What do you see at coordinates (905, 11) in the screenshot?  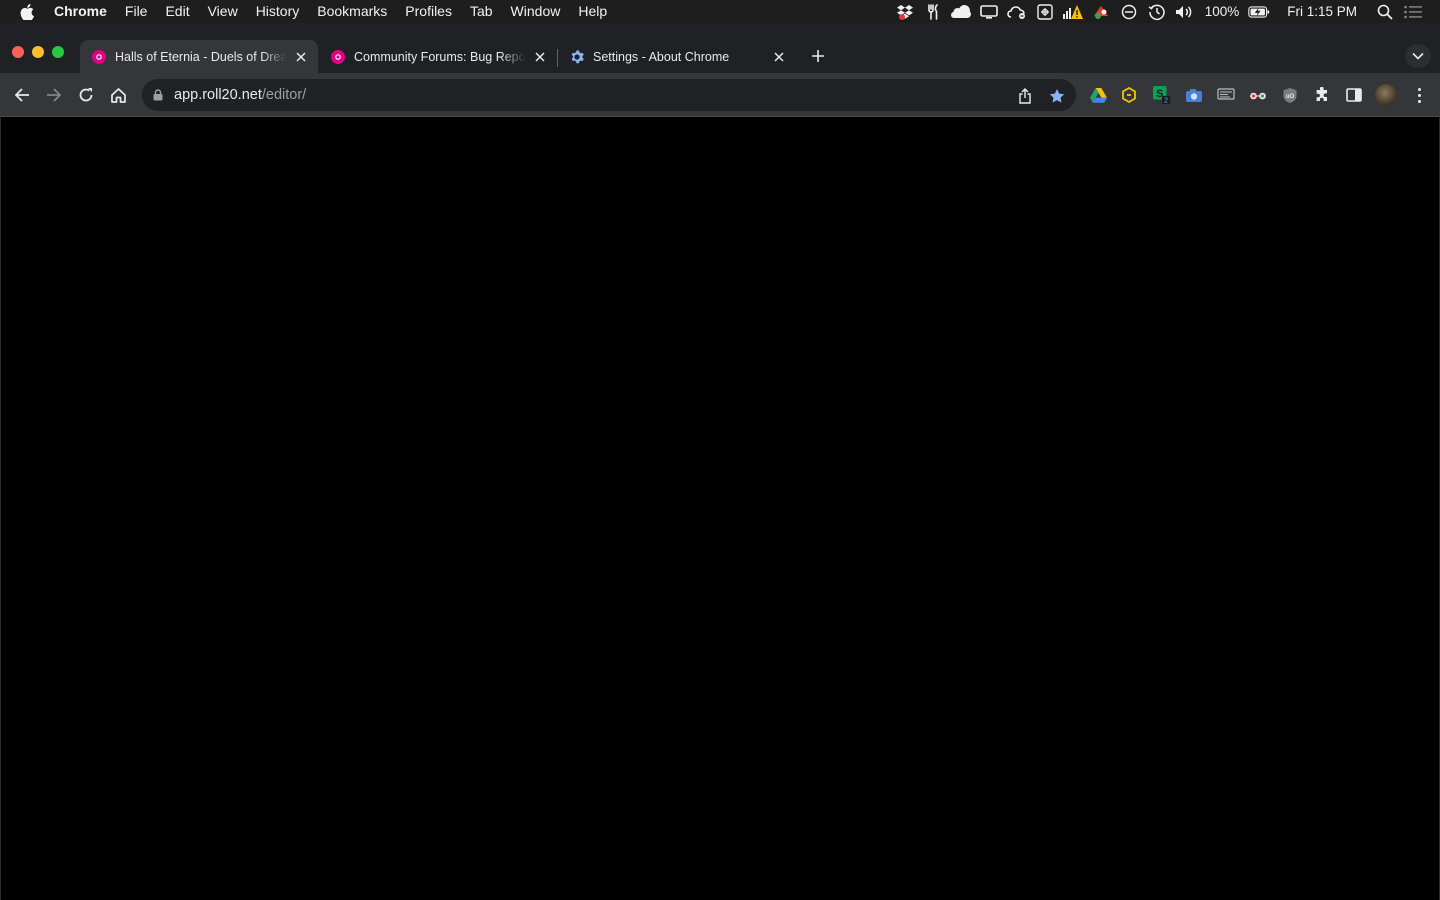 I see `dropbox-icon` at bounding box center [905, 11].